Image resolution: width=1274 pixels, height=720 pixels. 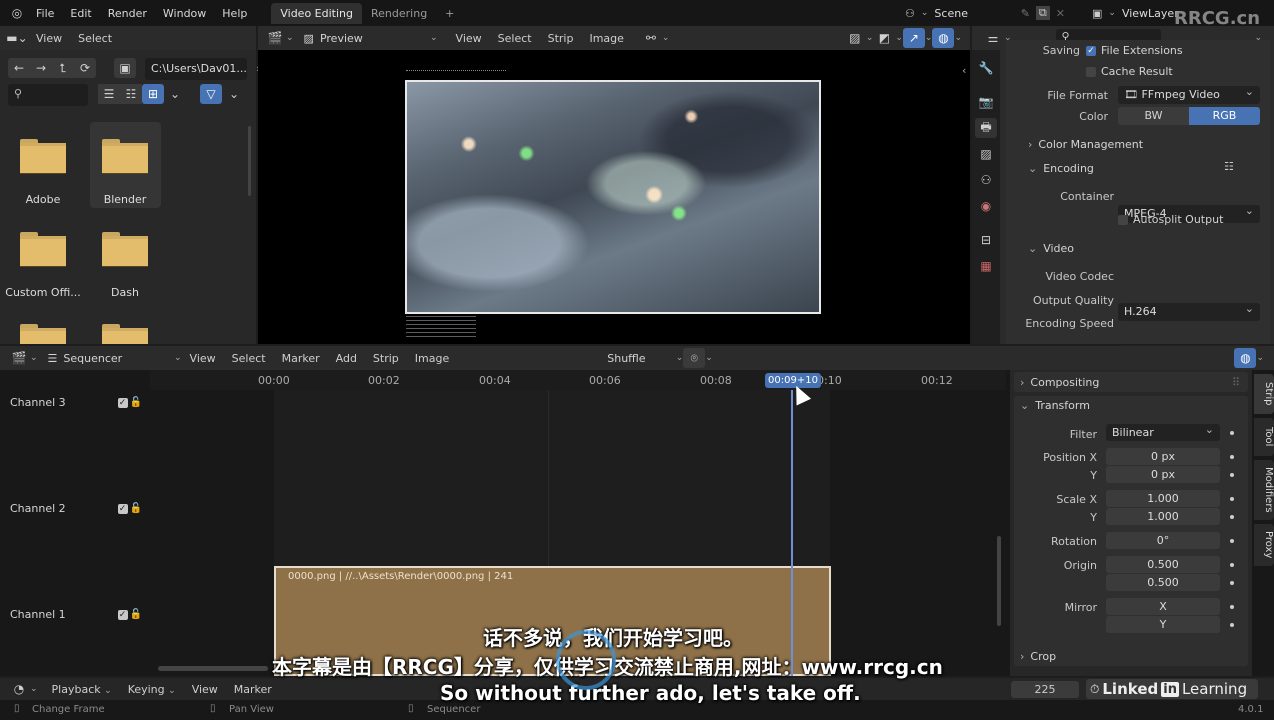 What do you see at coordinates (651, 38) in the screenshot?
I see `pivot-link-icon: ⚯` at bounding box center [651, 38].